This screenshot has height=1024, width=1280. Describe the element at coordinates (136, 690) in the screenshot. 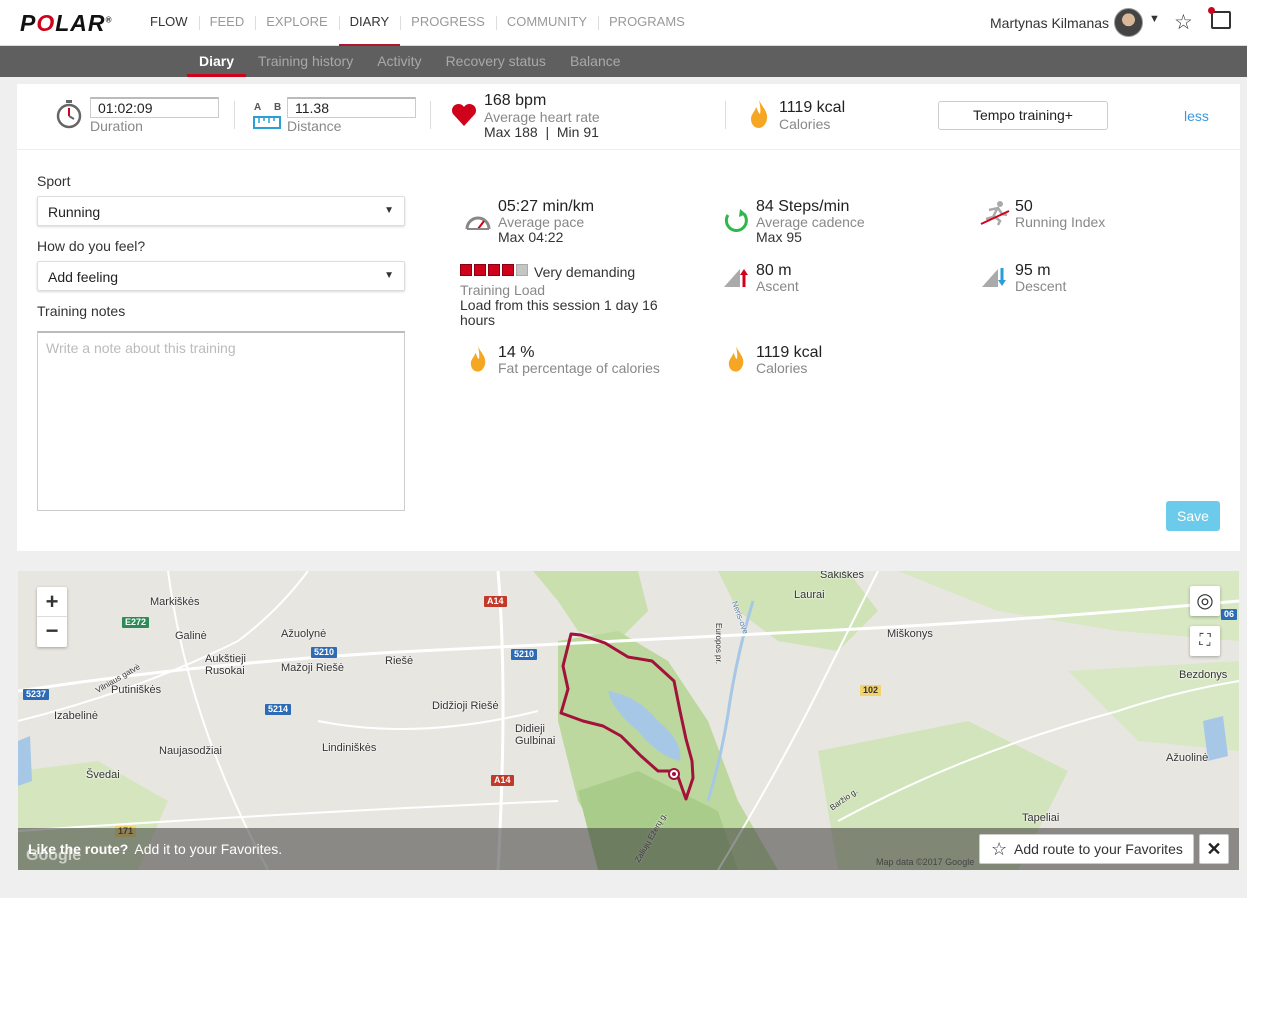

I see `map-place: Putiniškės` at that location.